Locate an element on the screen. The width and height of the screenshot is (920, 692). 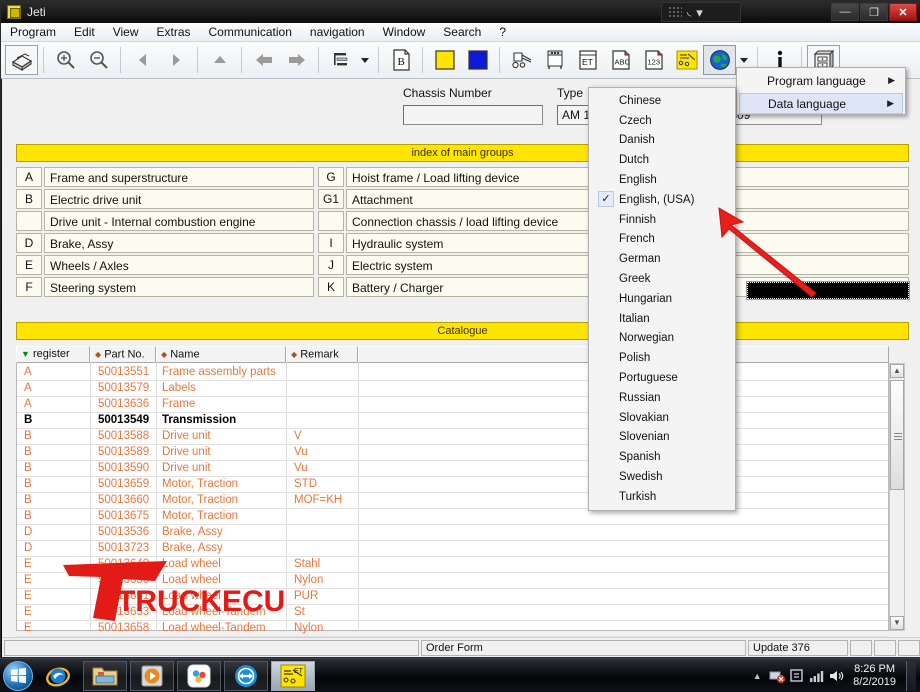
previous-icon is located at coordinates (142, 60).